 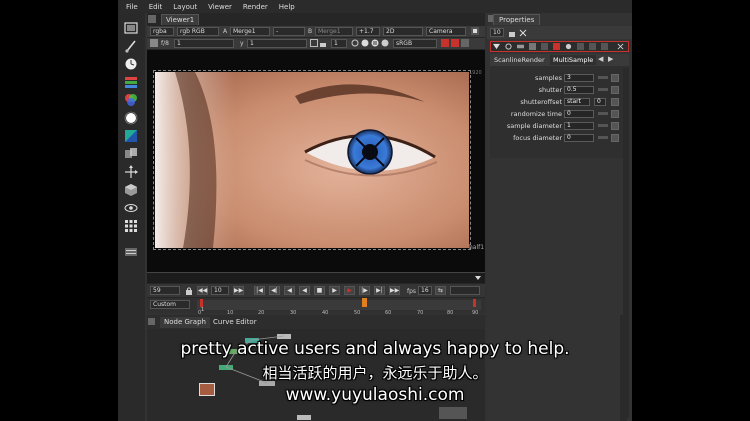 What do you see at coordinates (579, 126) in the screenshot?
I see `sample-diameter-field: 1` at bounding box center [579, 126].